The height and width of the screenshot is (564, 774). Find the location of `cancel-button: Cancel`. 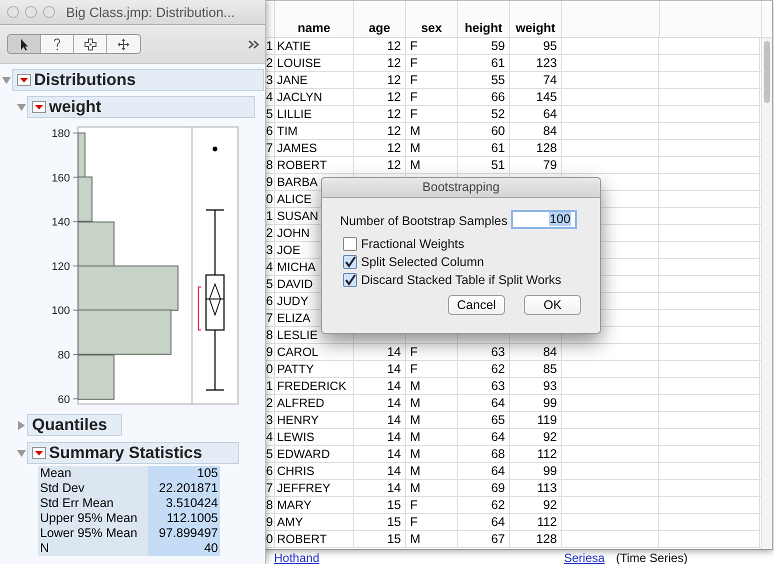

cancel-button: Cancel is located at coordinates (476, 305).